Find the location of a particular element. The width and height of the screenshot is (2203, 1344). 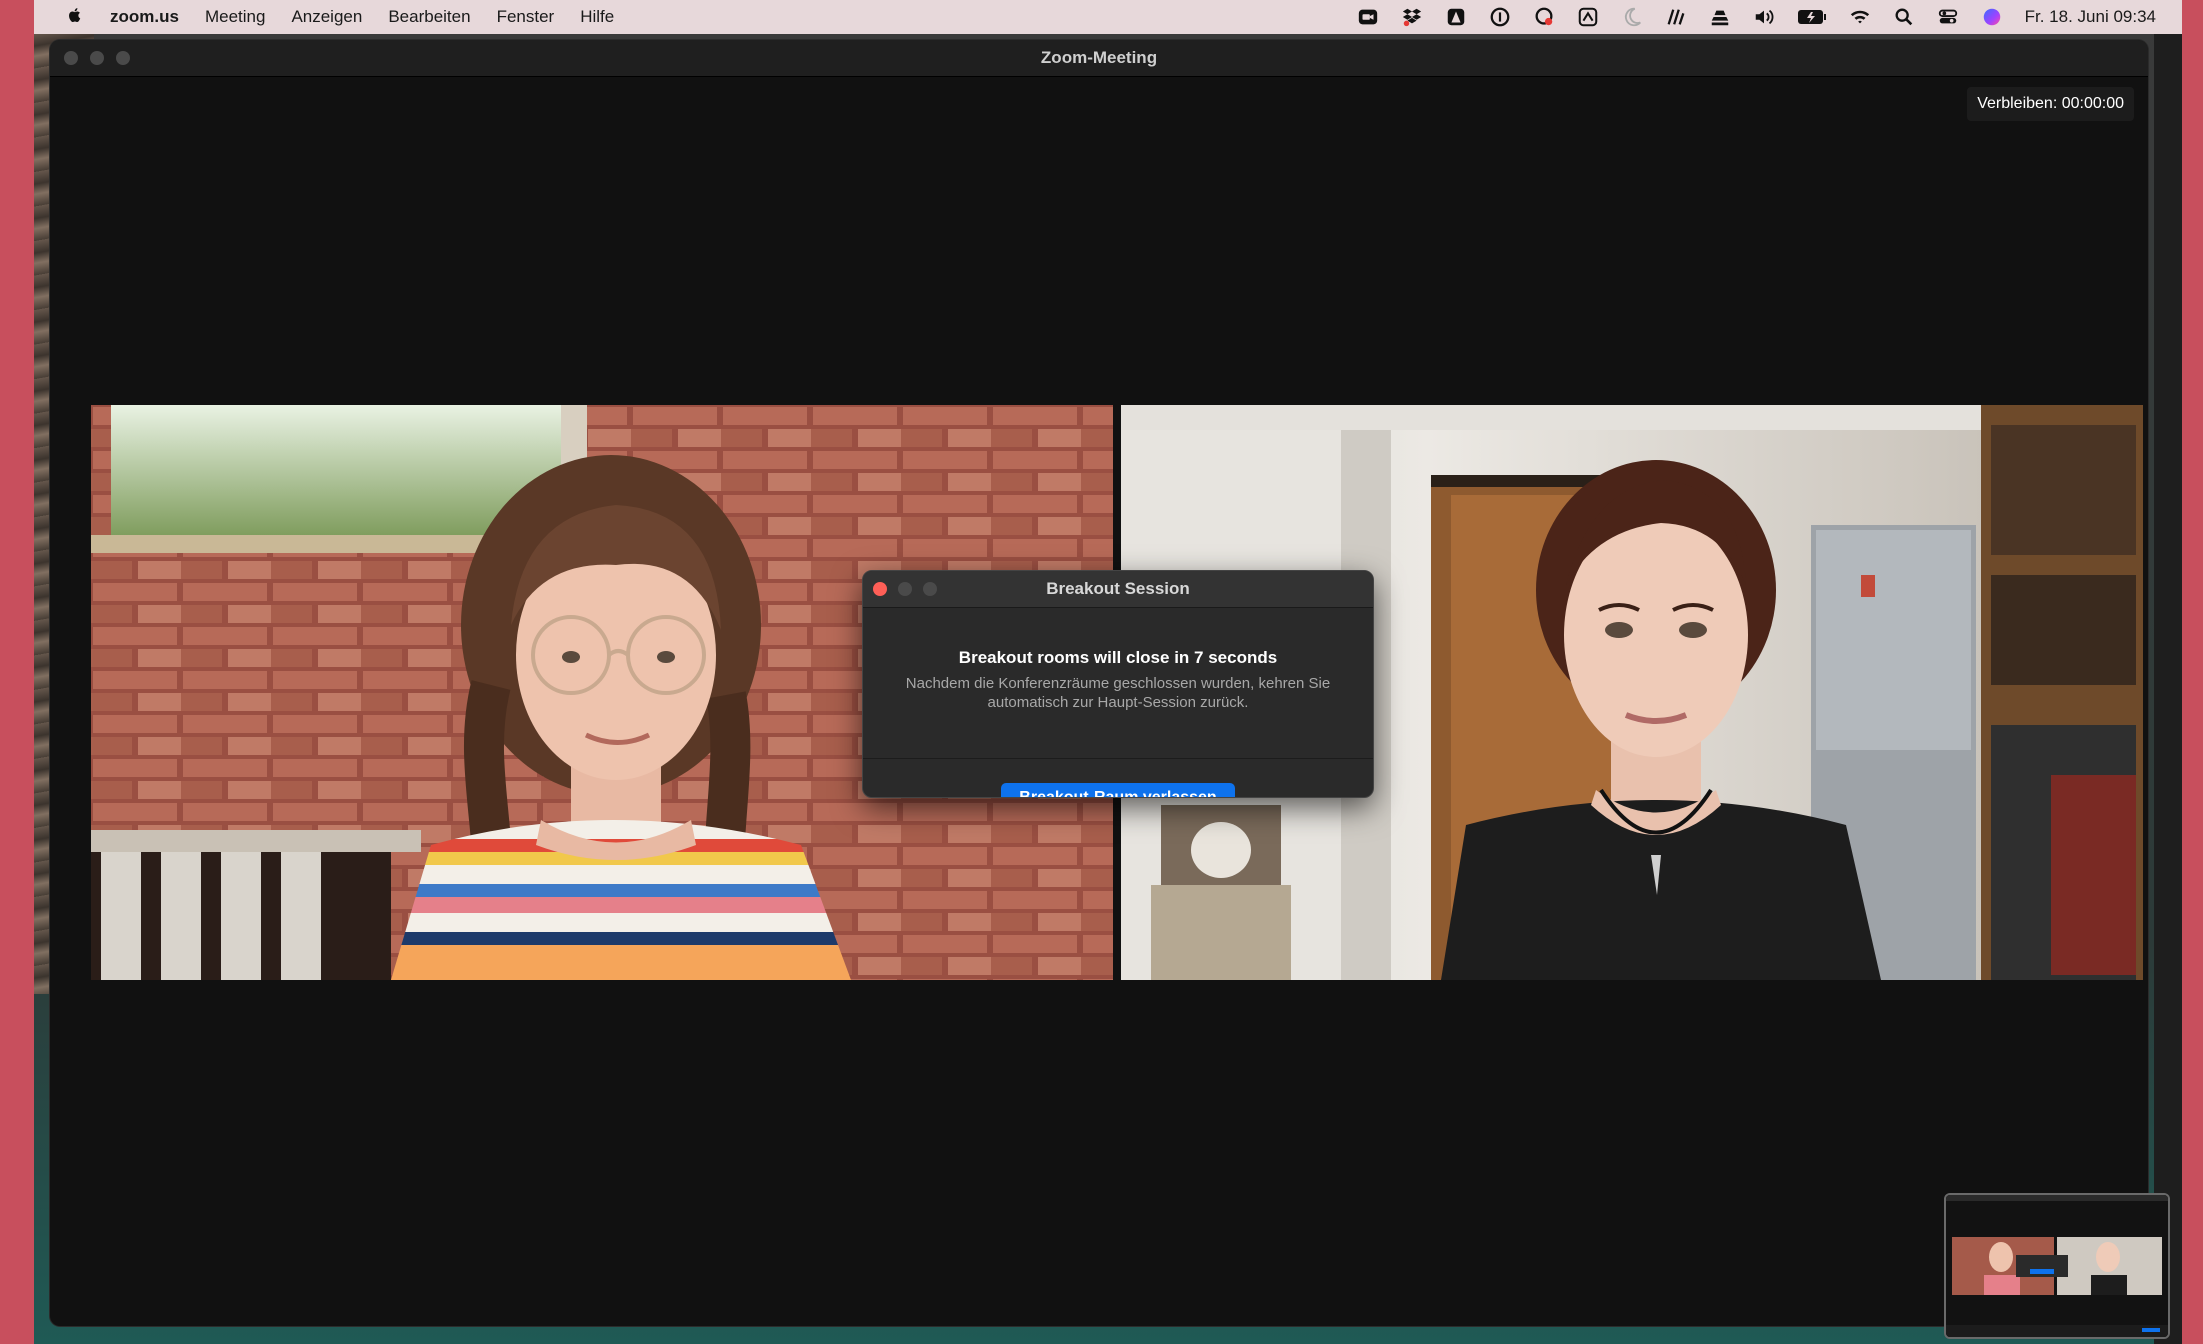

menu-meeting: Meeting is located at coordinates (235, 17).